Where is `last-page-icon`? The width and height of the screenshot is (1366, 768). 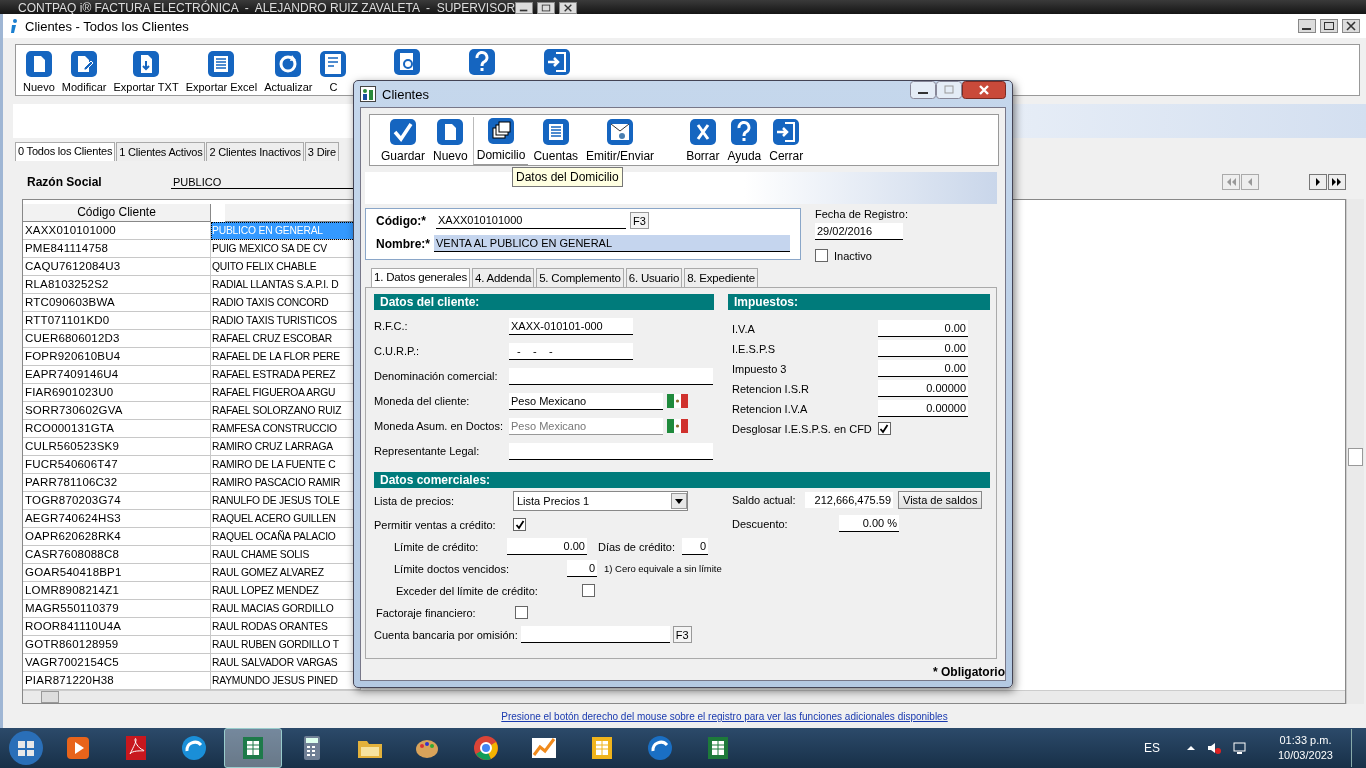
last-page-icon is located at coordinates (1337, 182).